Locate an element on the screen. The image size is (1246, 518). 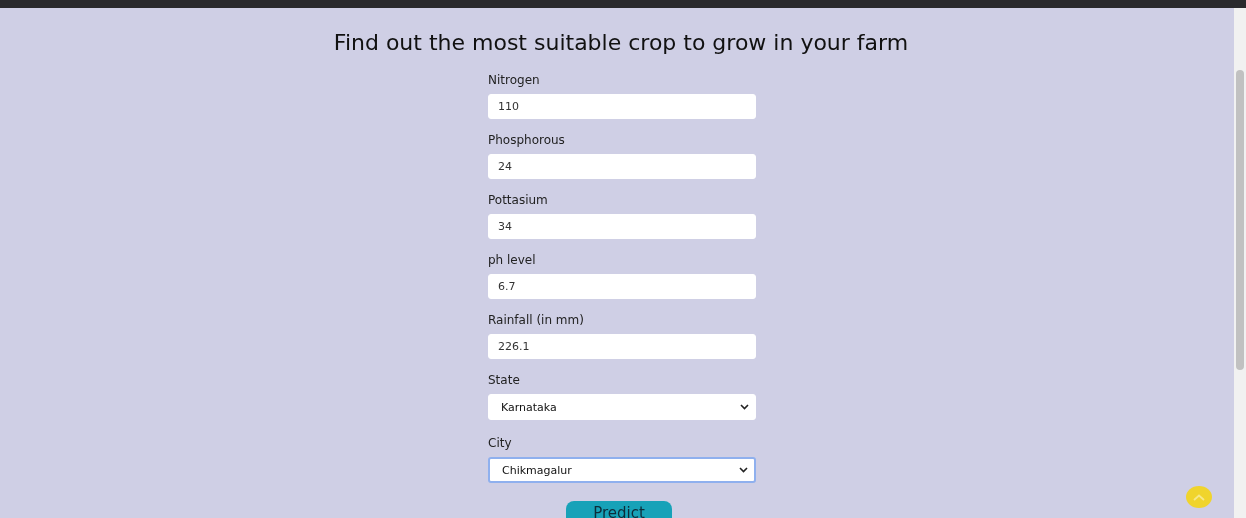
field-label: Nitrogen is located at coordinates (514, 80).